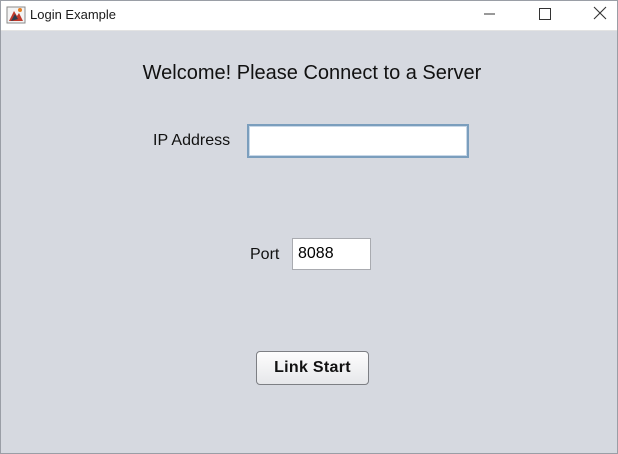 This screenshot has height=454, width=618. What do you see at coordinates (309, 16) in the screenshot?
I see `title-bar: Login Example` at bounding box center [309, 16].